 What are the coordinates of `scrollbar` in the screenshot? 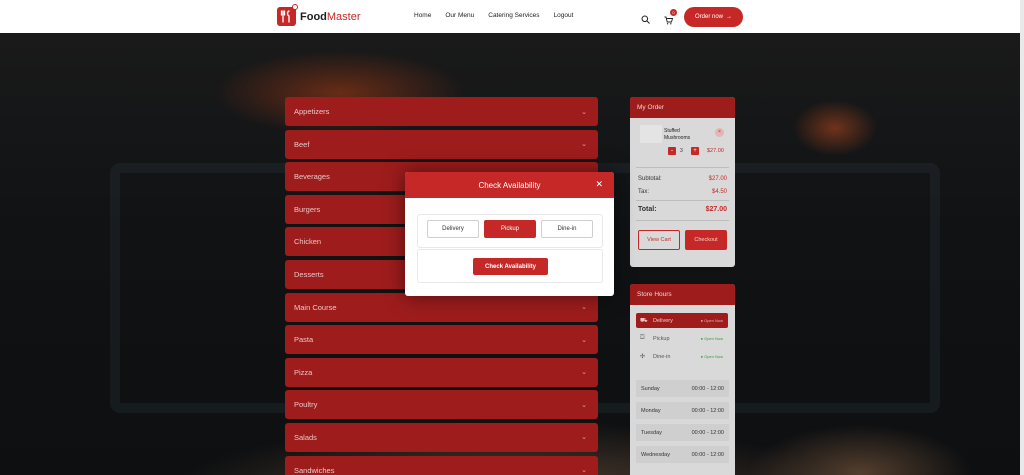 It's located at (1022, 237).